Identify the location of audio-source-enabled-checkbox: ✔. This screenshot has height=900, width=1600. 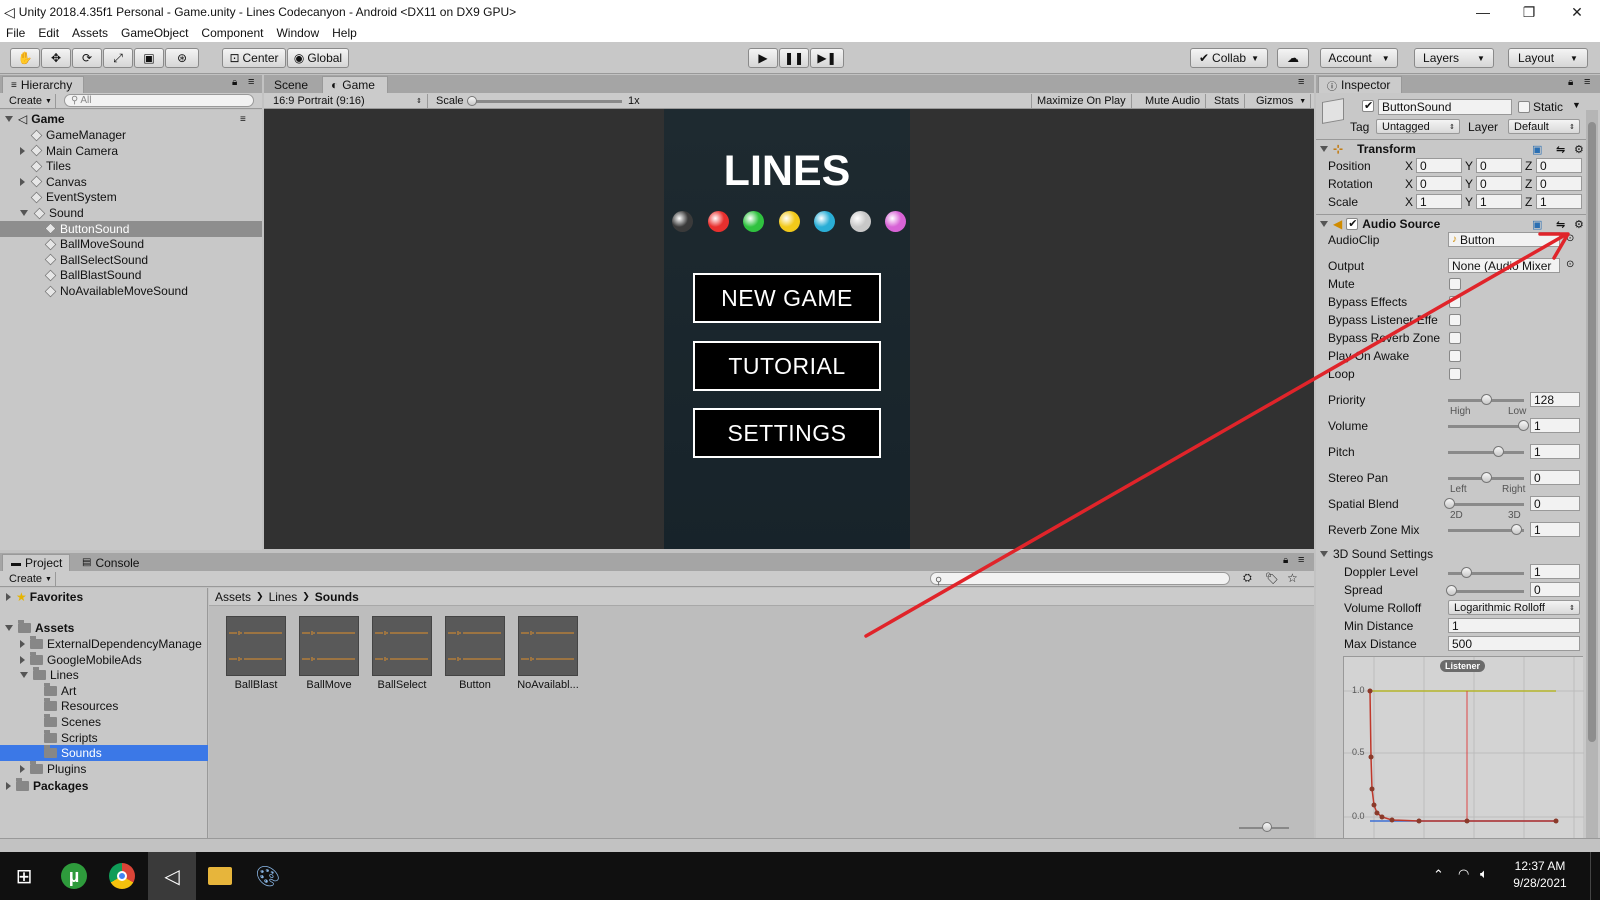
(1352, 224).